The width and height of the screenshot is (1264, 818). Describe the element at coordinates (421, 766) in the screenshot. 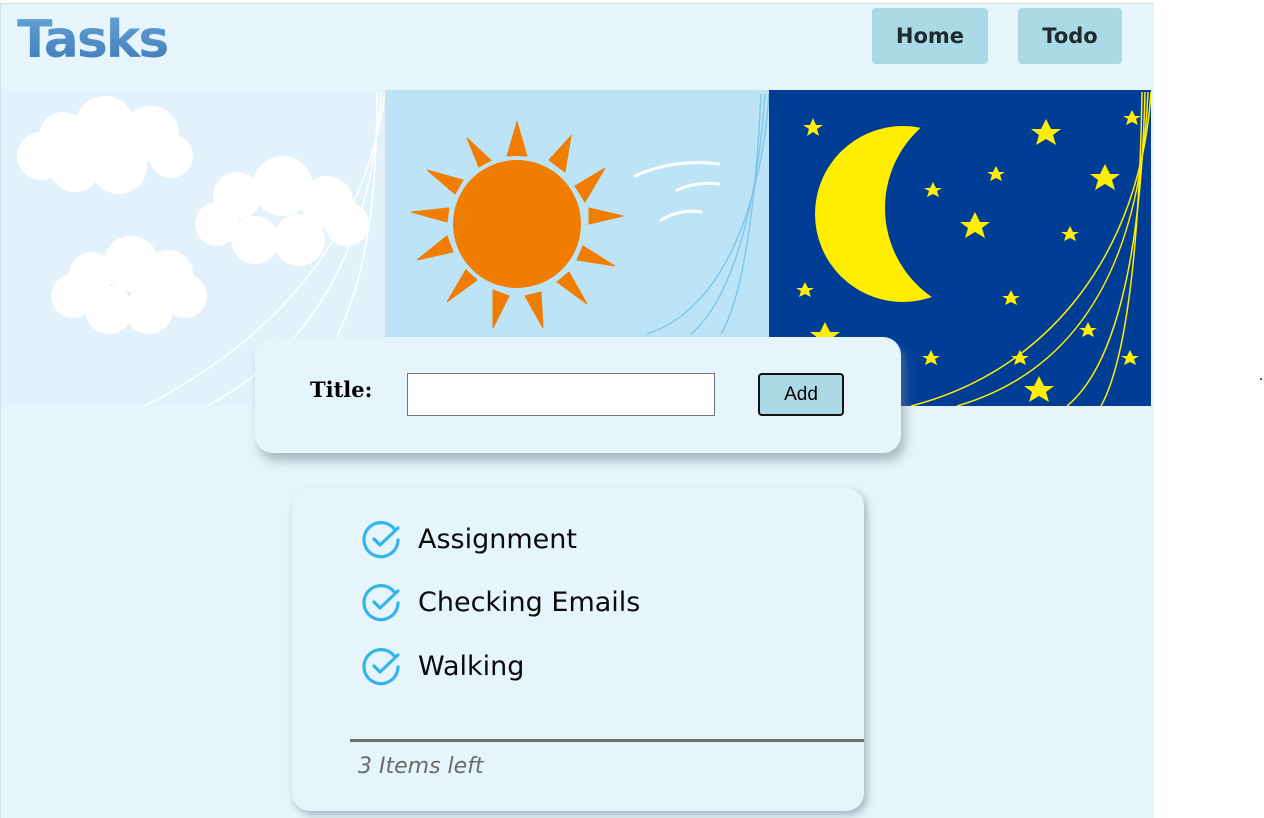

I see `items-left-count: 3 Items left` at that location.